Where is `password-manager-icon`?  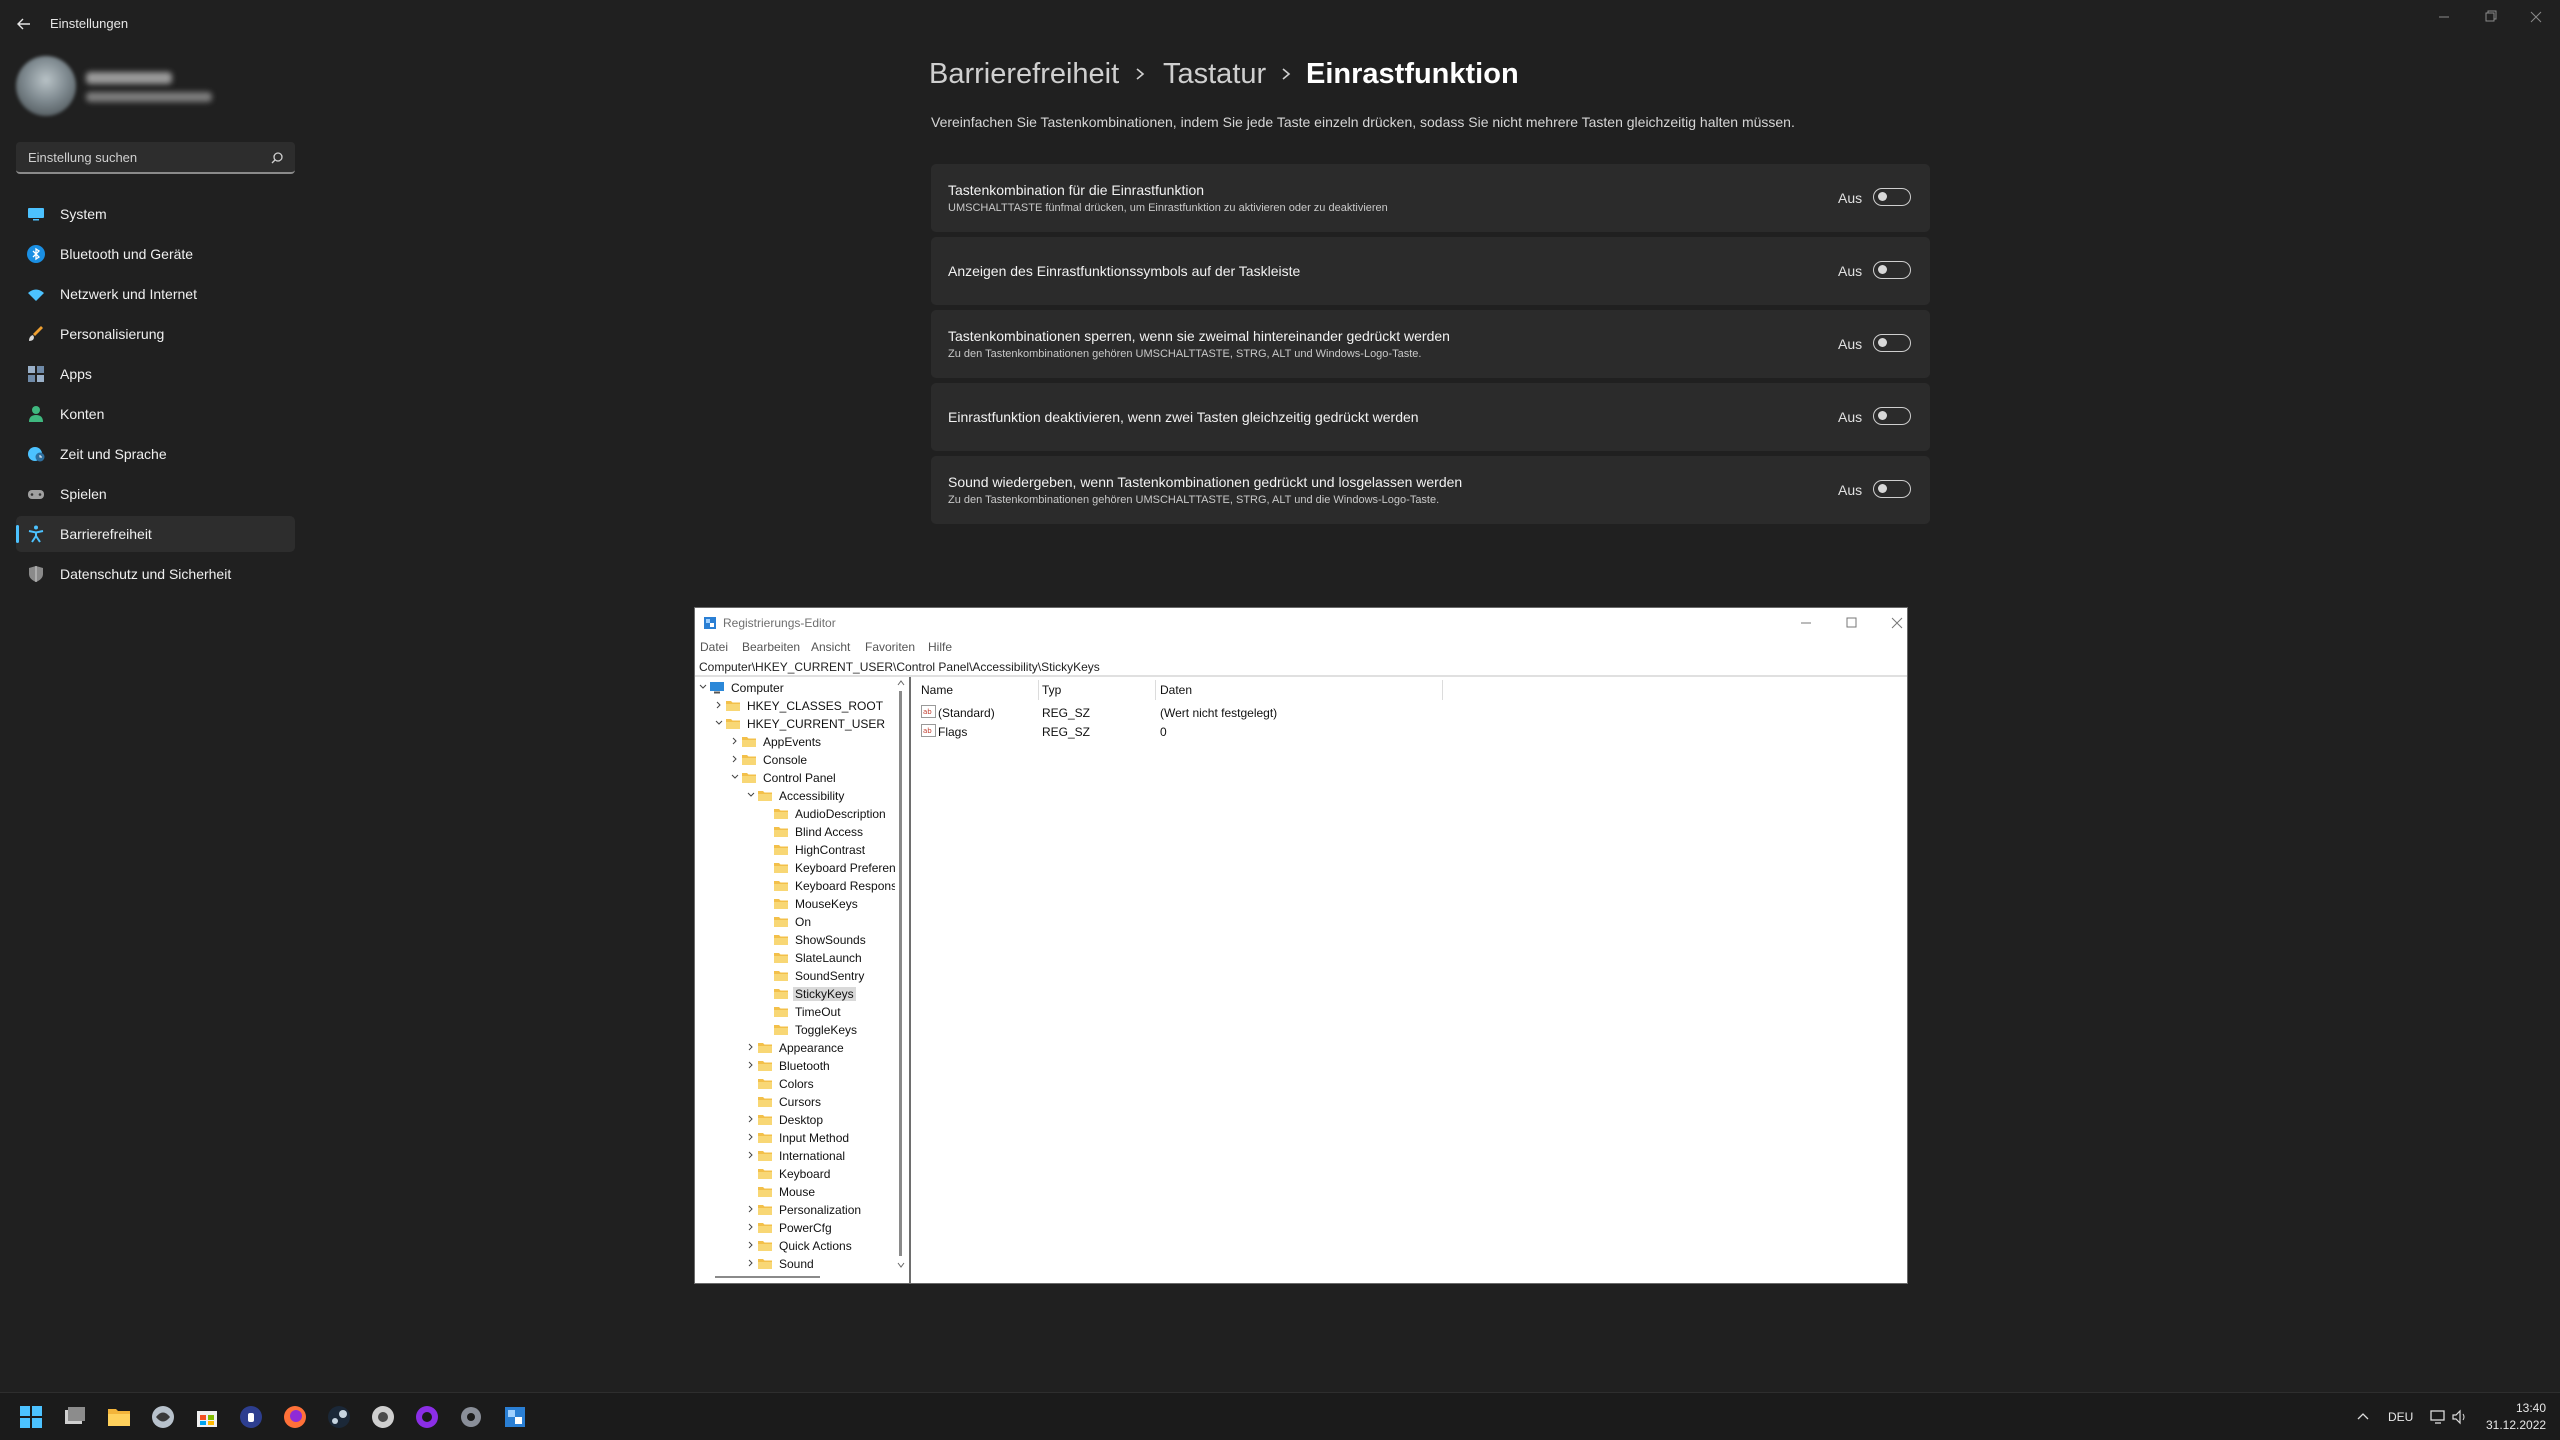
password-manager-icon is located at coordinates (251, 1417).